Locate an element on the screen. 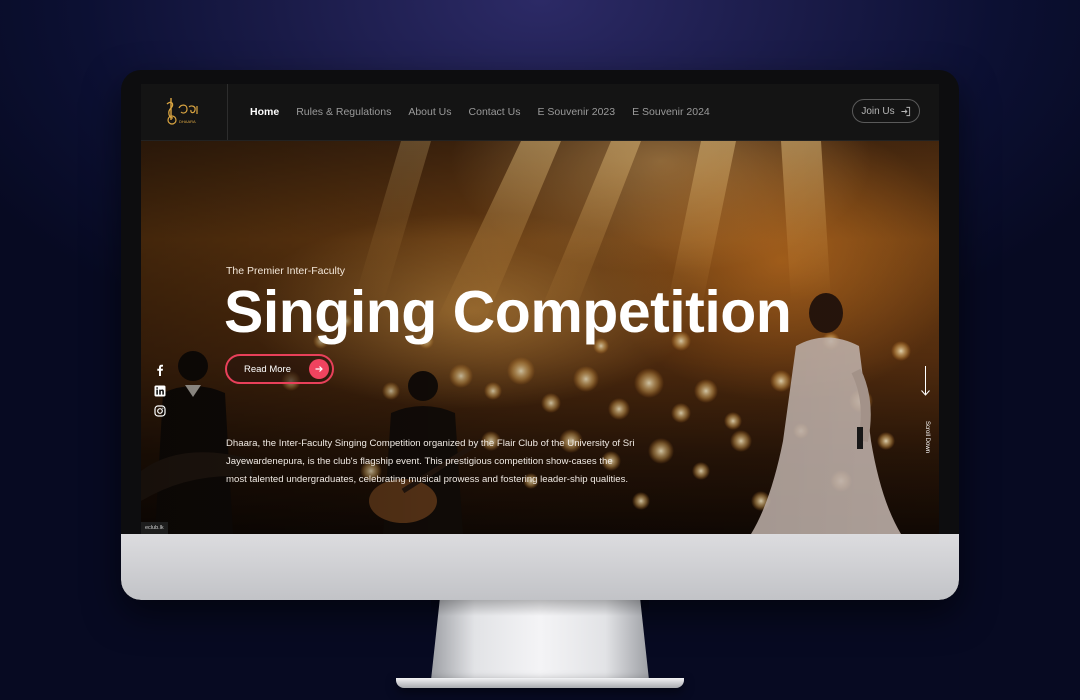  status-url: eclub.lk is located at coordinates (154, 528).